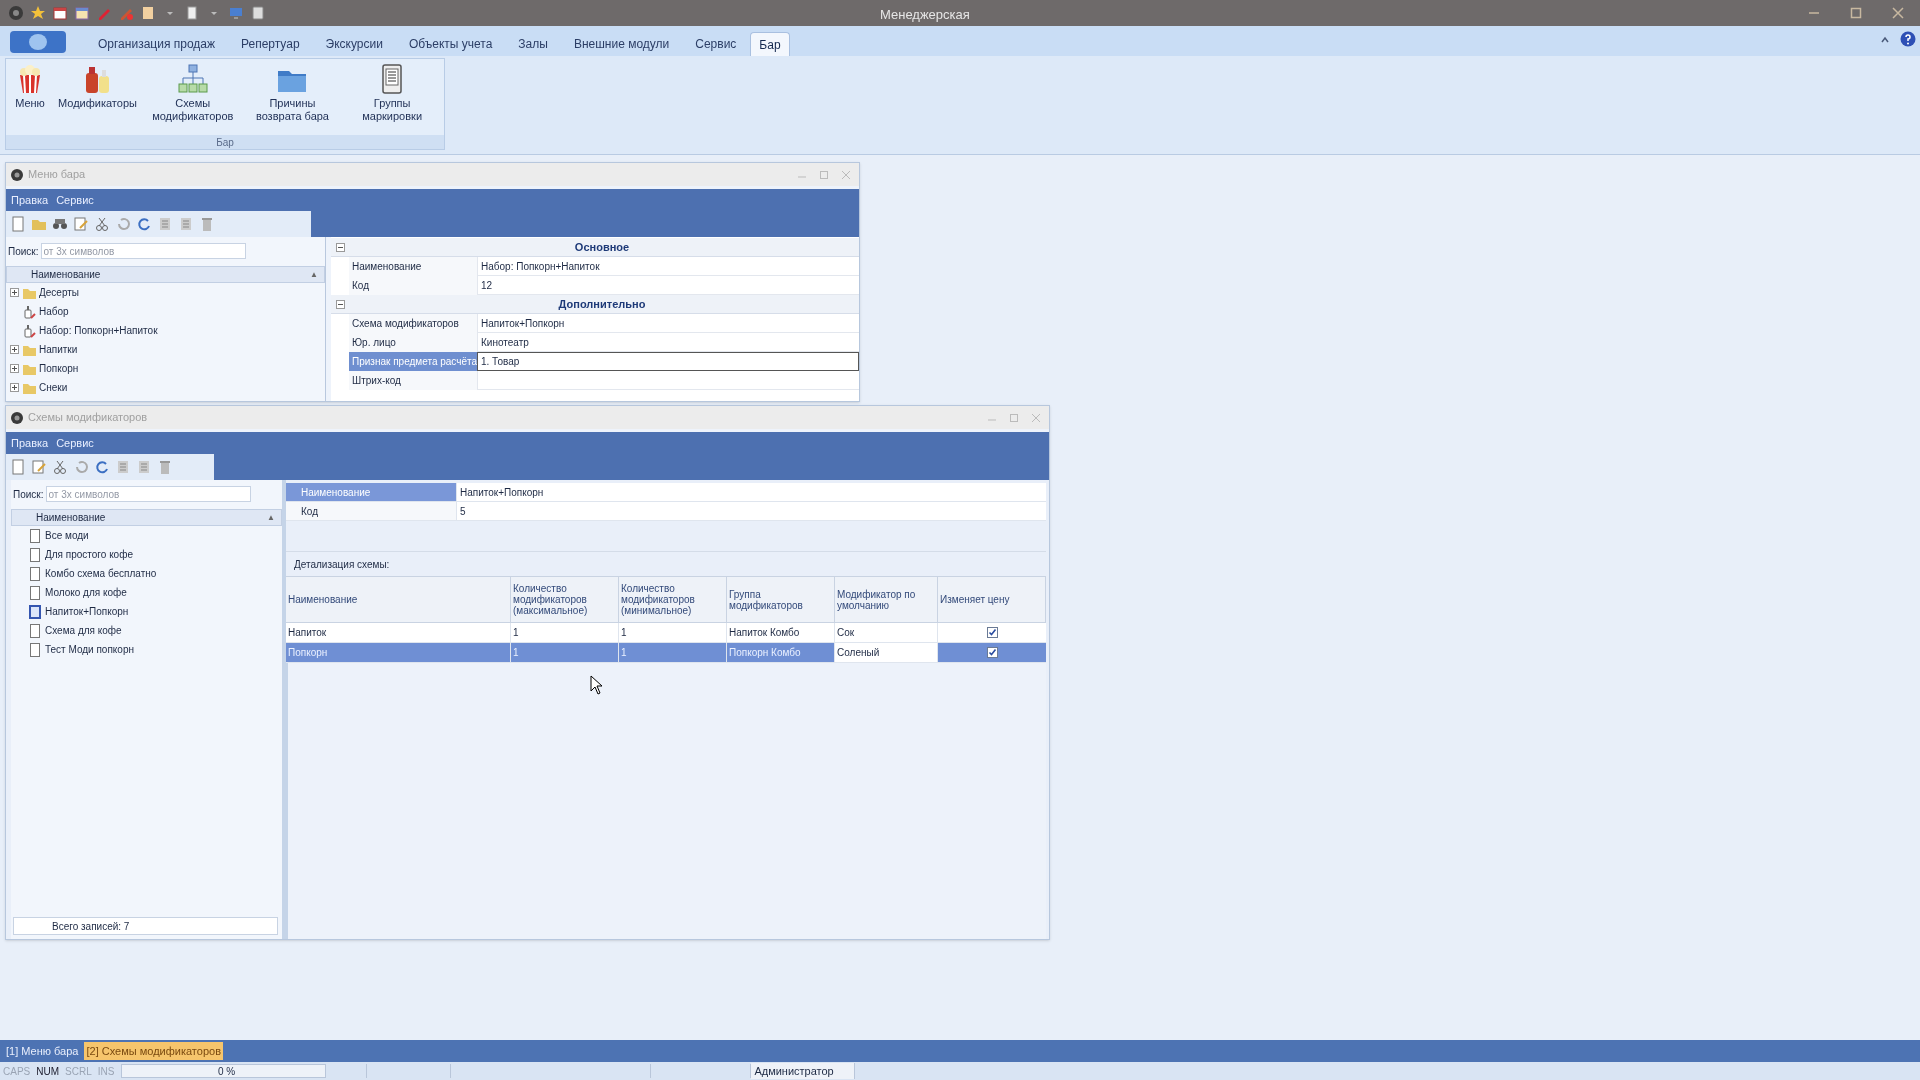 This screenshot has height=1080, width=1920. Describe the element at coordinates (270, 44) in the screenshot. I see `ribbon-tab: Репертуар` at that location.